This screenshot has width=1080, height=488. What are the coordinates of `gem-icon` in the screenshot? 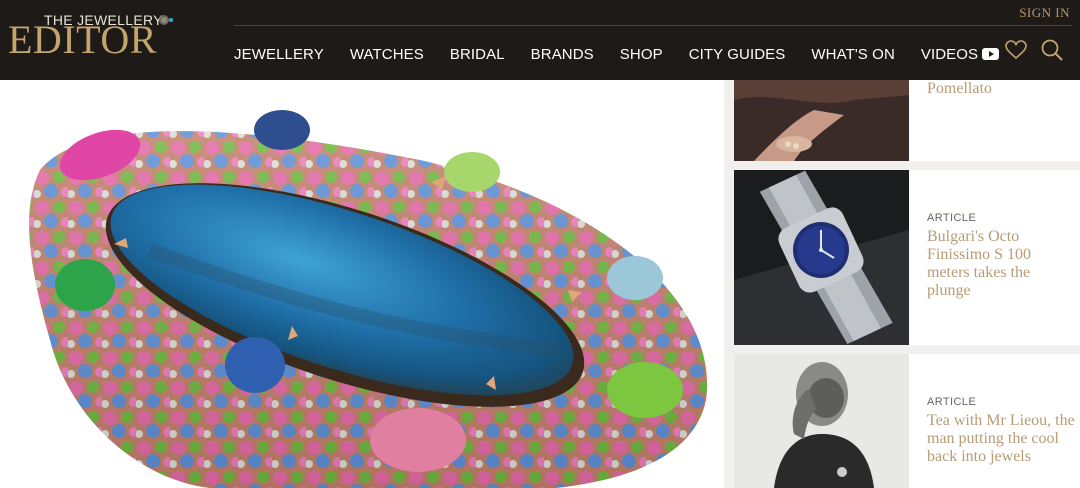 It's located at (166, 20).